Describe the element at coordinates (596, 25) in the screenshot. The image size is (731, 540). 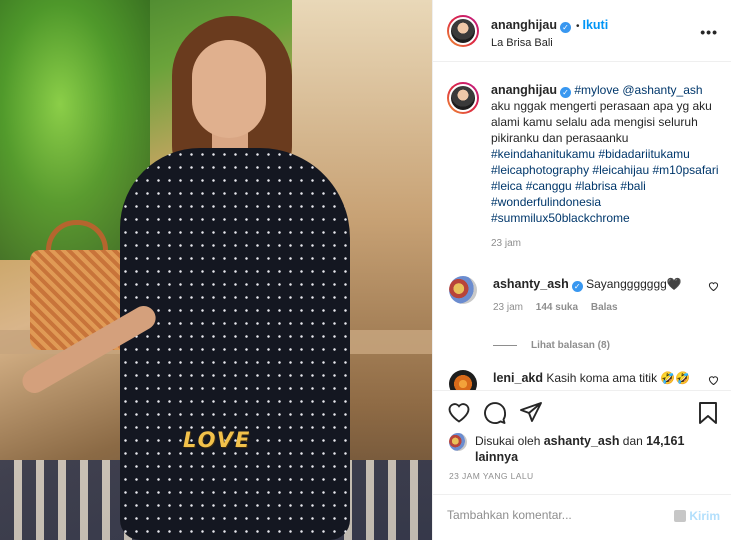
I see `follow-button: Ikuti` at that location.